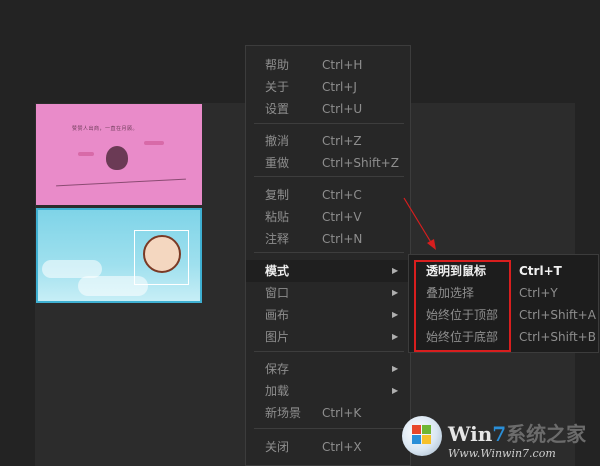  I want to click on watermark-brand: Win7系统之家, so click(517, 432).